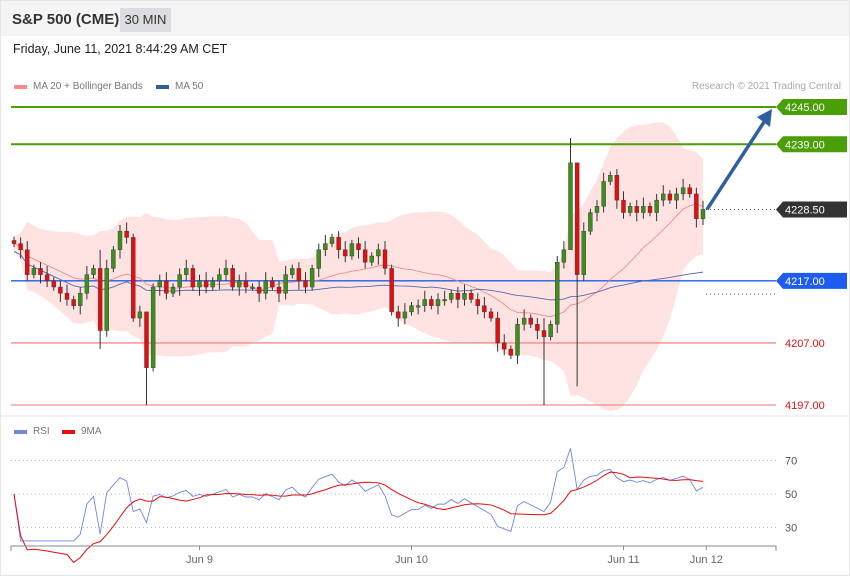 The height and width of the screenshot is (576, 850). Describe the element at coordinates (805, 344) in the screenshot. I see `level-label: 4207.00` at that location.